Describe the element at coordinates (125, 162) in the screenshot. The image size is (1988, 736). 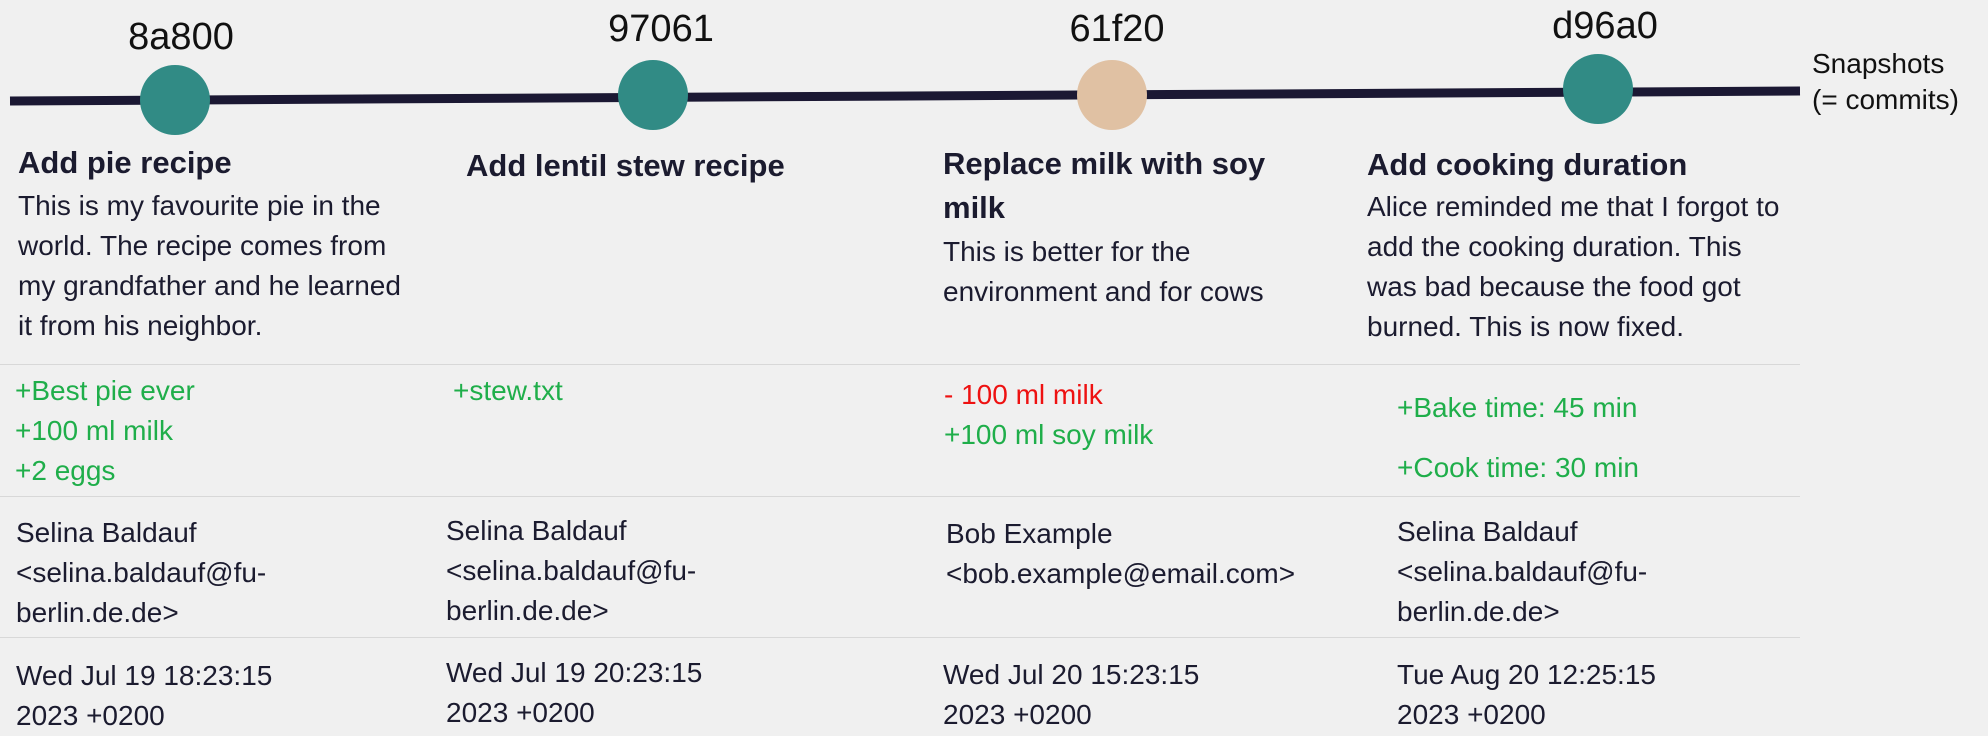
I see `commit-title: Add pie recipe` at that location.